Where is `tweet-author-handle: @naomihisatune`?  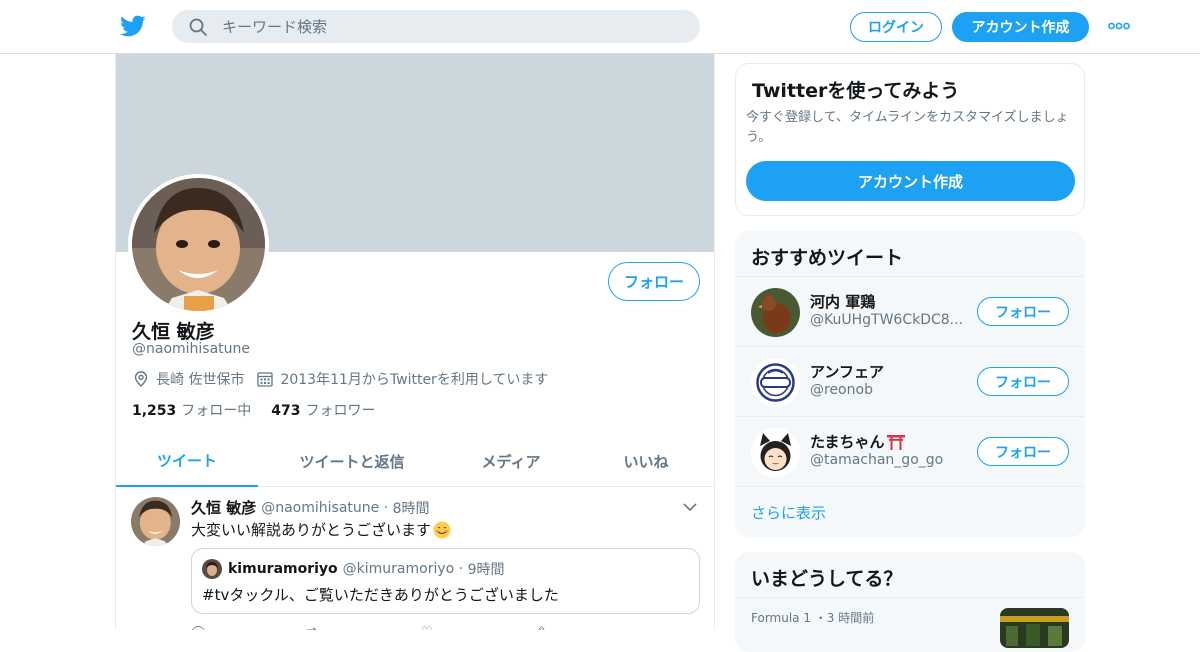
tweet-author-handle: @naomihisatune is located at coordinates (320, 508).